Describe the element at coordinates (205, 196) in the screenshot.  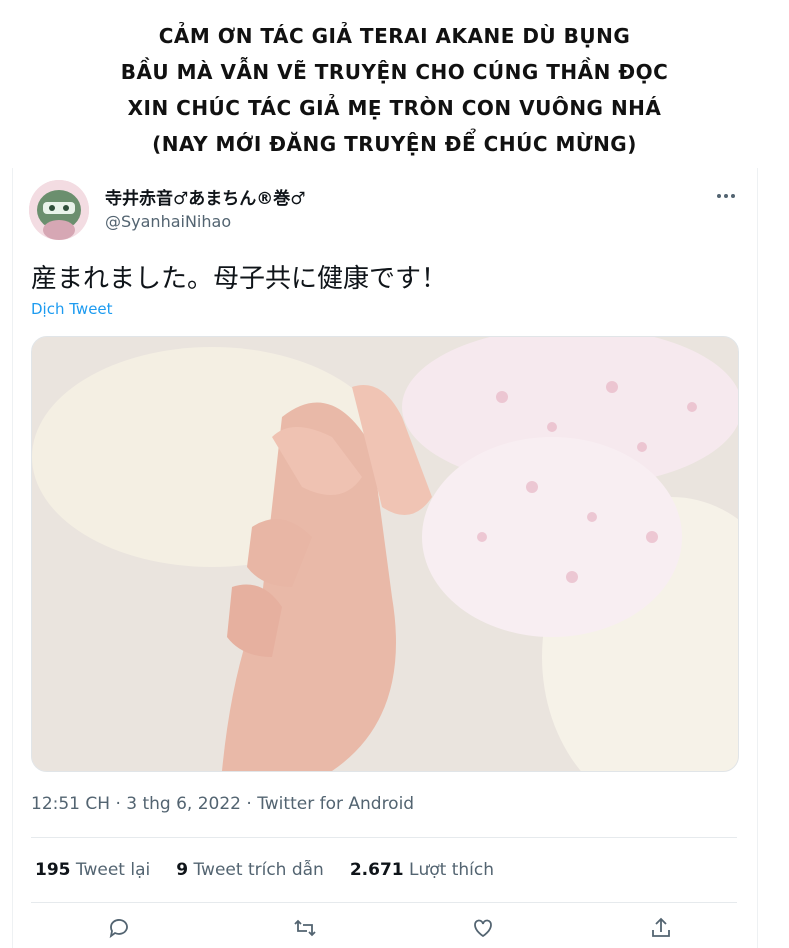
I see `display-name: 寺井赤音♂あまちん®巻♂` at that location.